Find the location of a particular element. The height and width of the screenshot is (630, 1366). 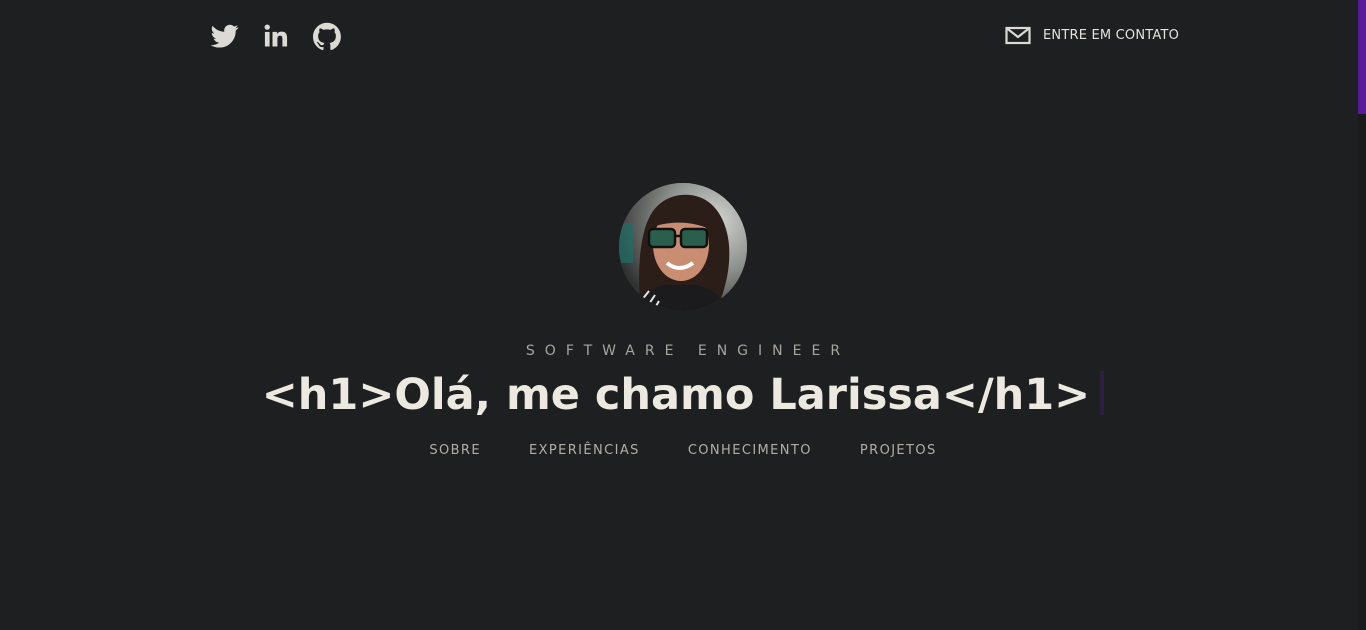

linkedin-link is located at coordinates (276, 36).